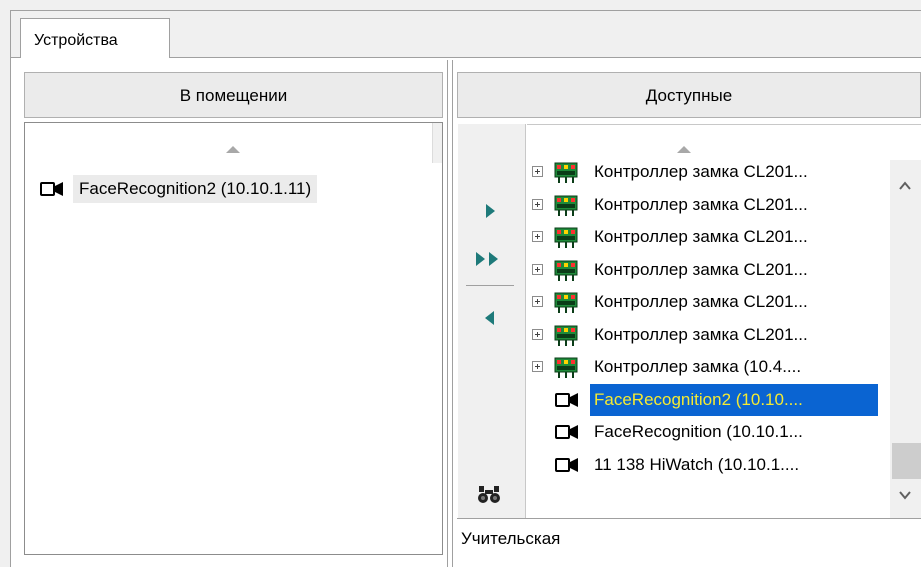 The width and height of the screenshot is (921, 567). What do you see at coordinates (437, 143) in the screenshot?
I see `in-room-list-scroll-strip` at bounding box center [437, 143].